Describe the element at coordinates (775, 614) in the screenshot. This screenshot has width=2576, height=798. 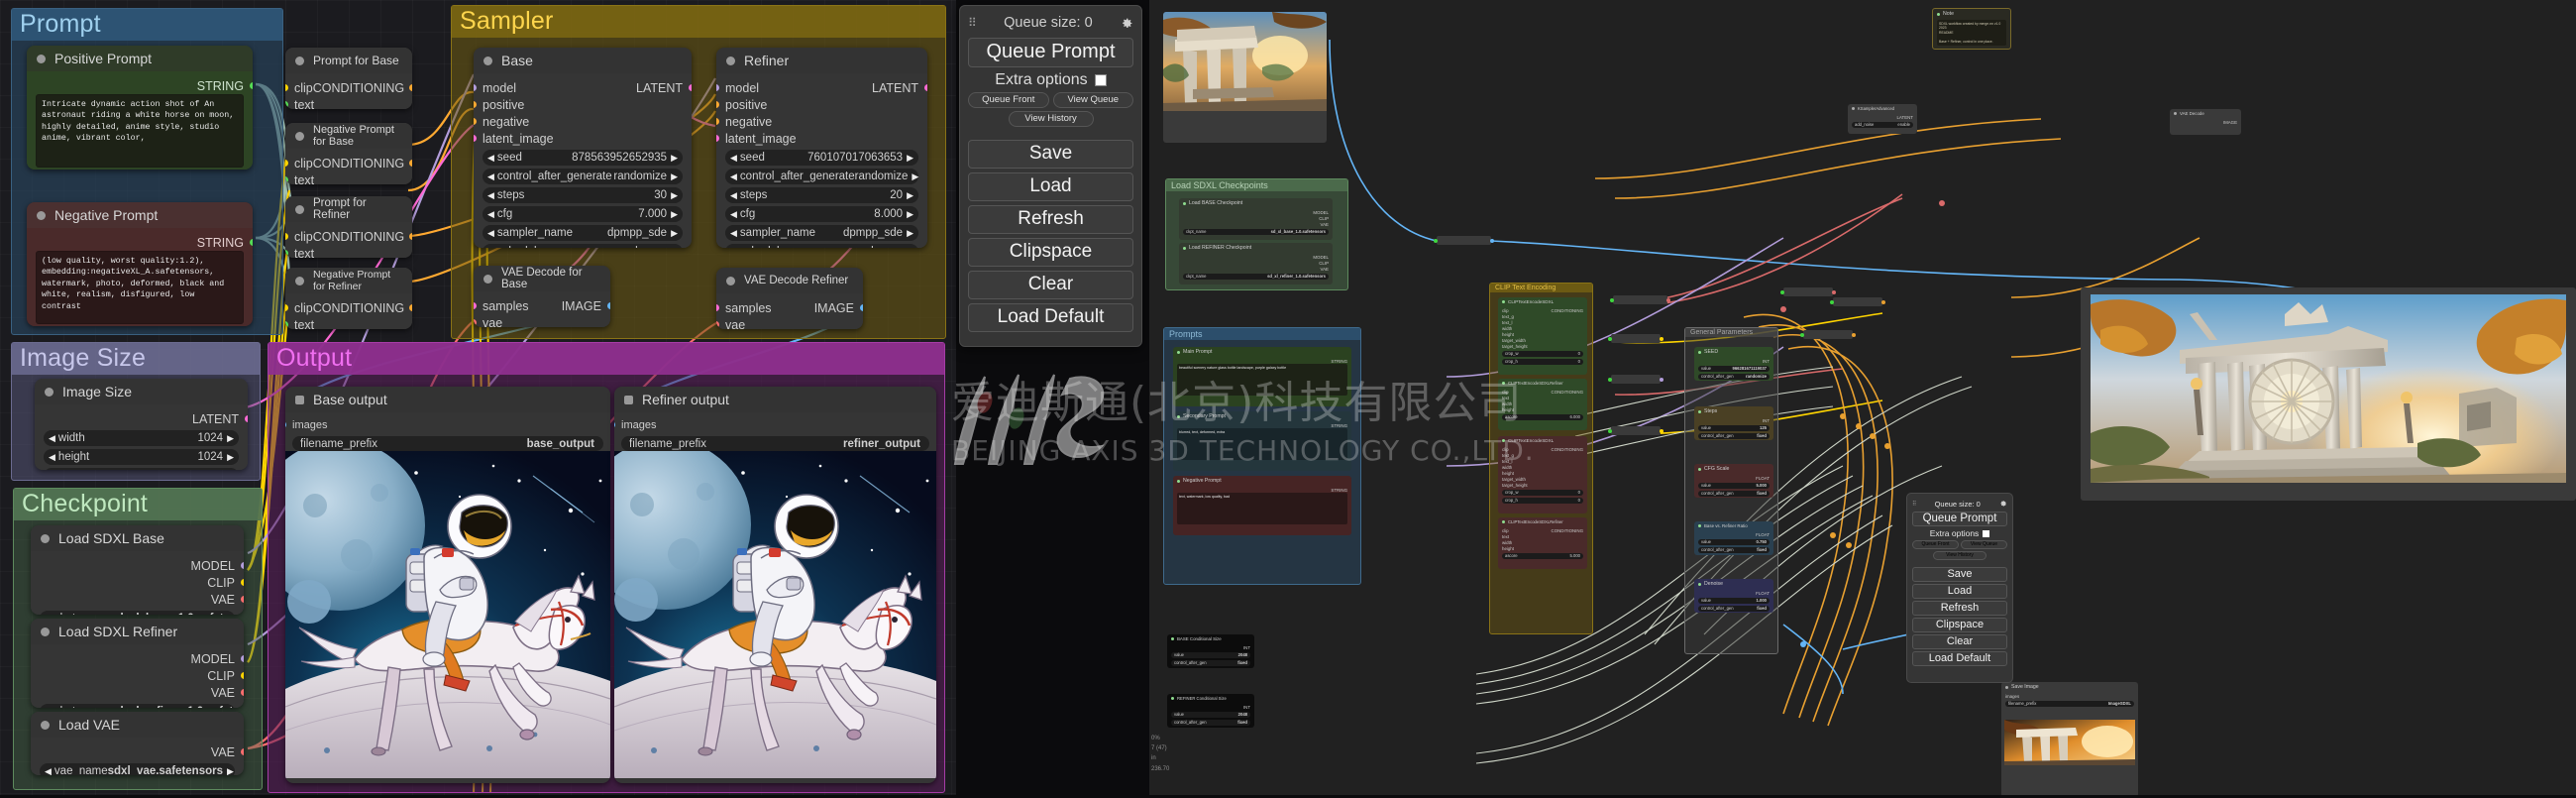
I see `refiner-output-image-preview` at that location.